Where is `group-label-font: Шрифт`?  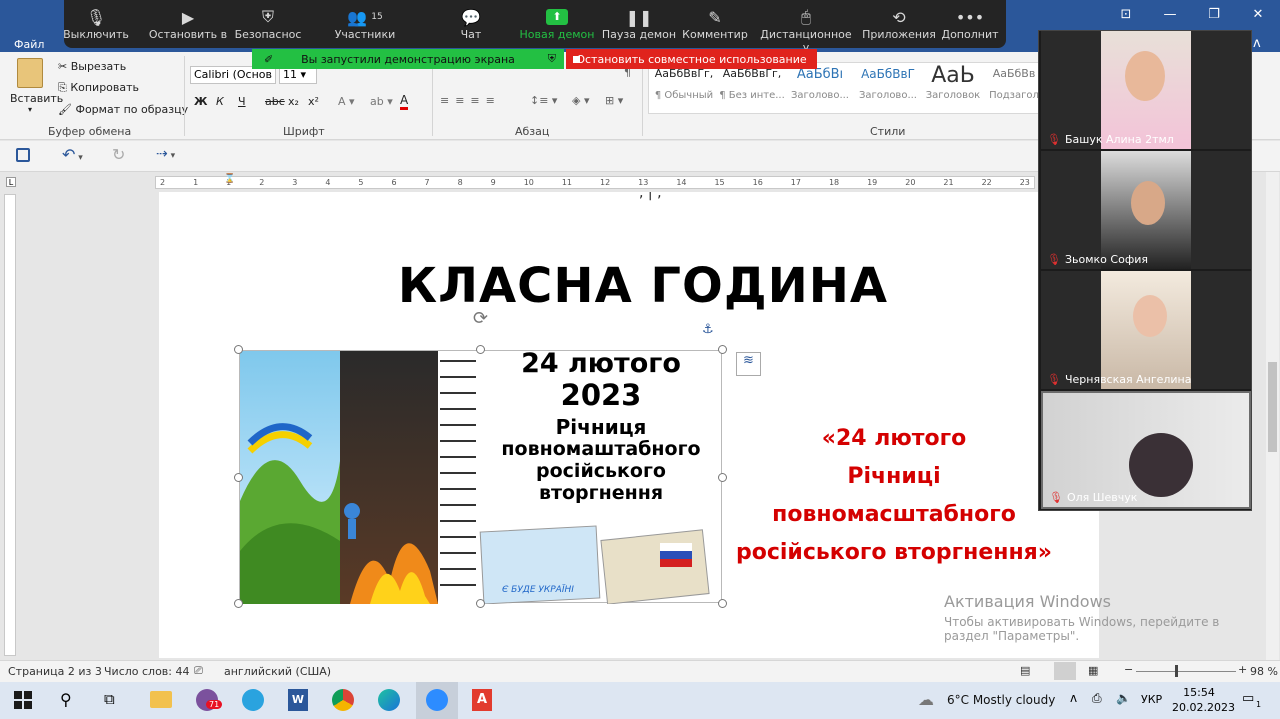
group-label-font: Шрифт is located at coordinates (304, 131).